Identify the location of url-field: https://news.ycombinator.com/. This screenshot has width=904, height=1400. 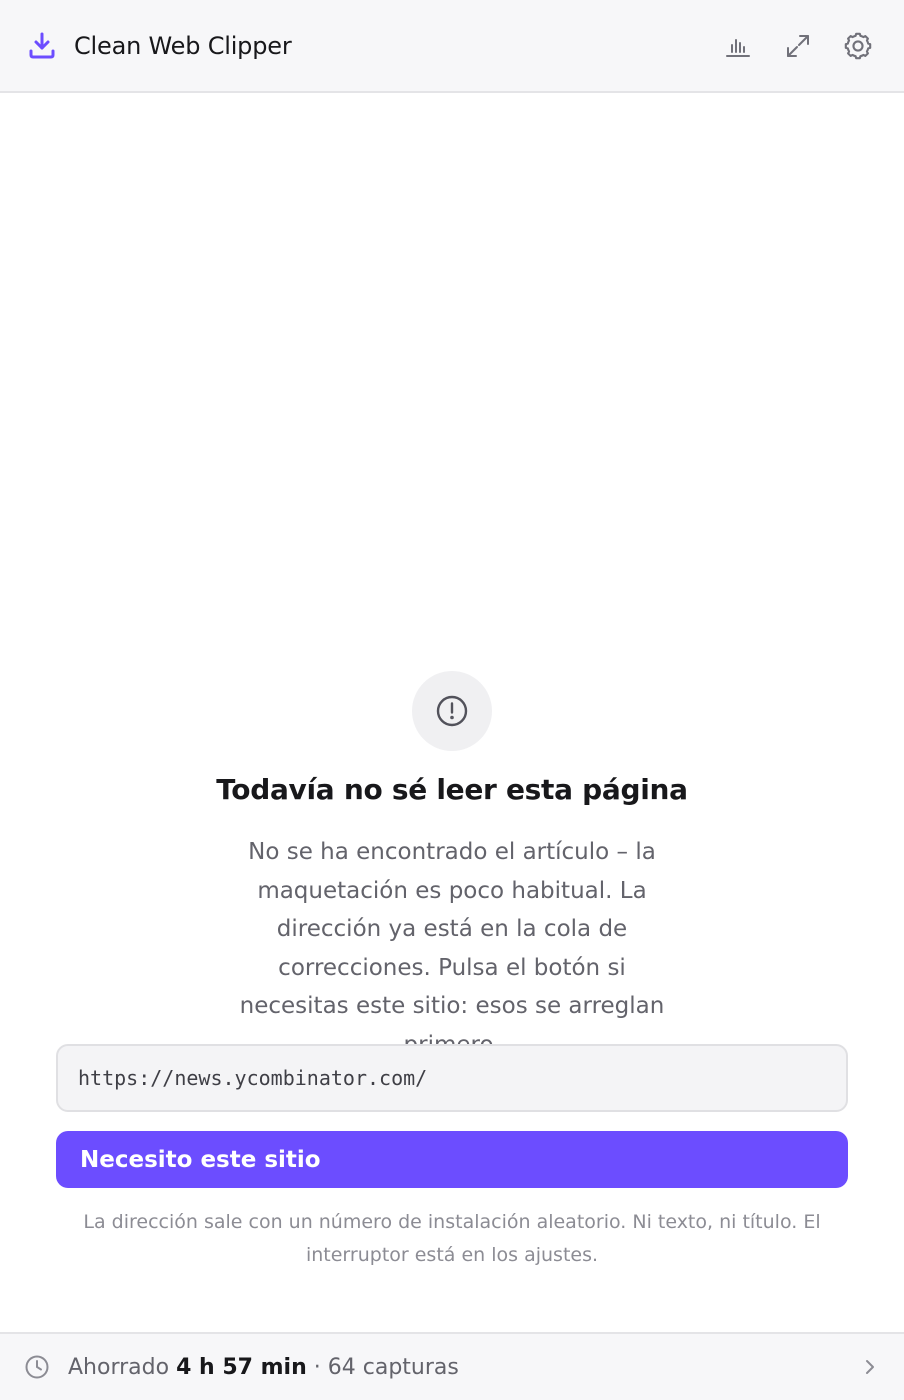
(452, 1078).